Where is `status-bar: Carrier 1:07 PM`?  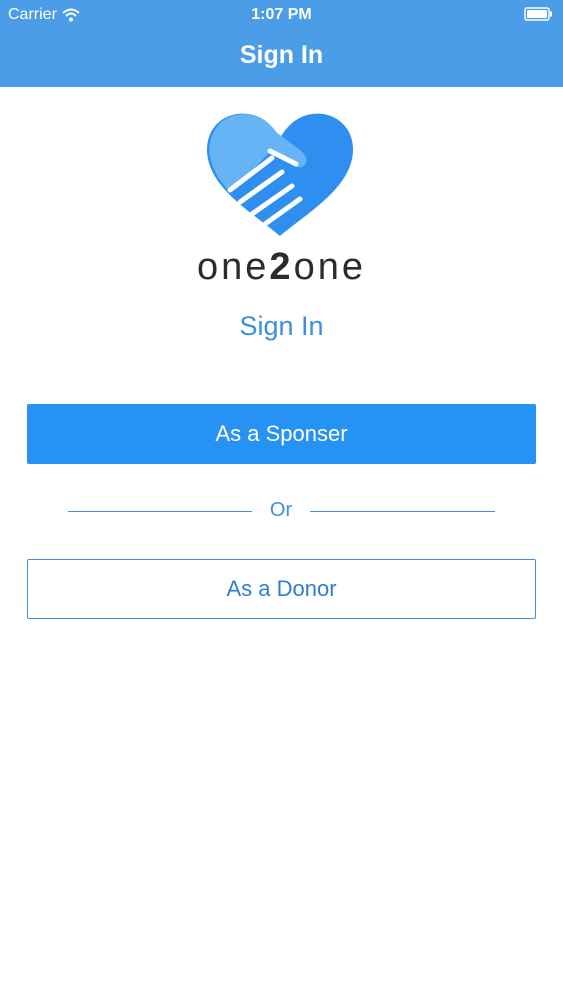 status-bar: Carrier 1:07 PM is located at coordinates (281, 15).